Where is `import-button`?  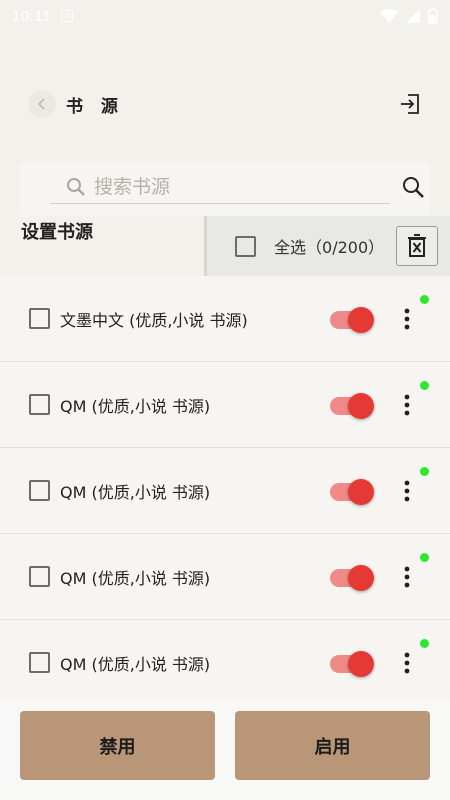 import-button is located at coordinates (410, 104).